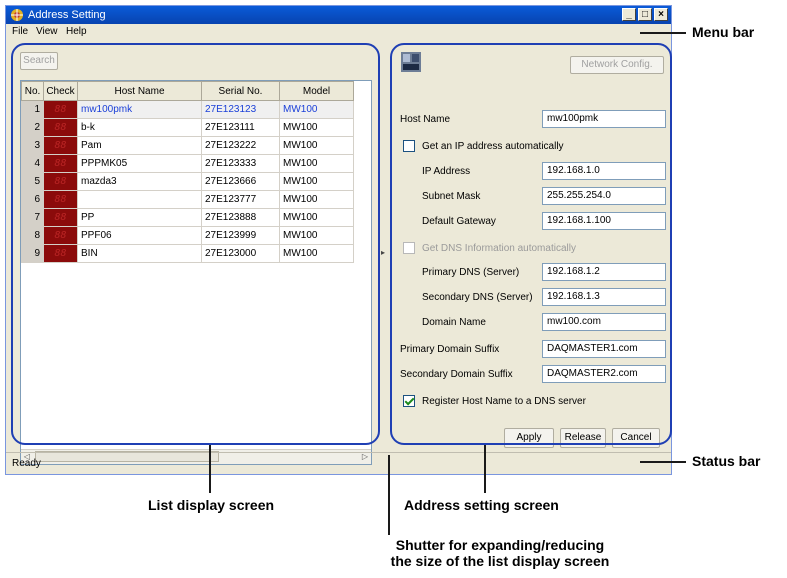  Describe the element at coordinates (338, 32) in the screenshot. I see `menu-bar: File View Help` at that location.